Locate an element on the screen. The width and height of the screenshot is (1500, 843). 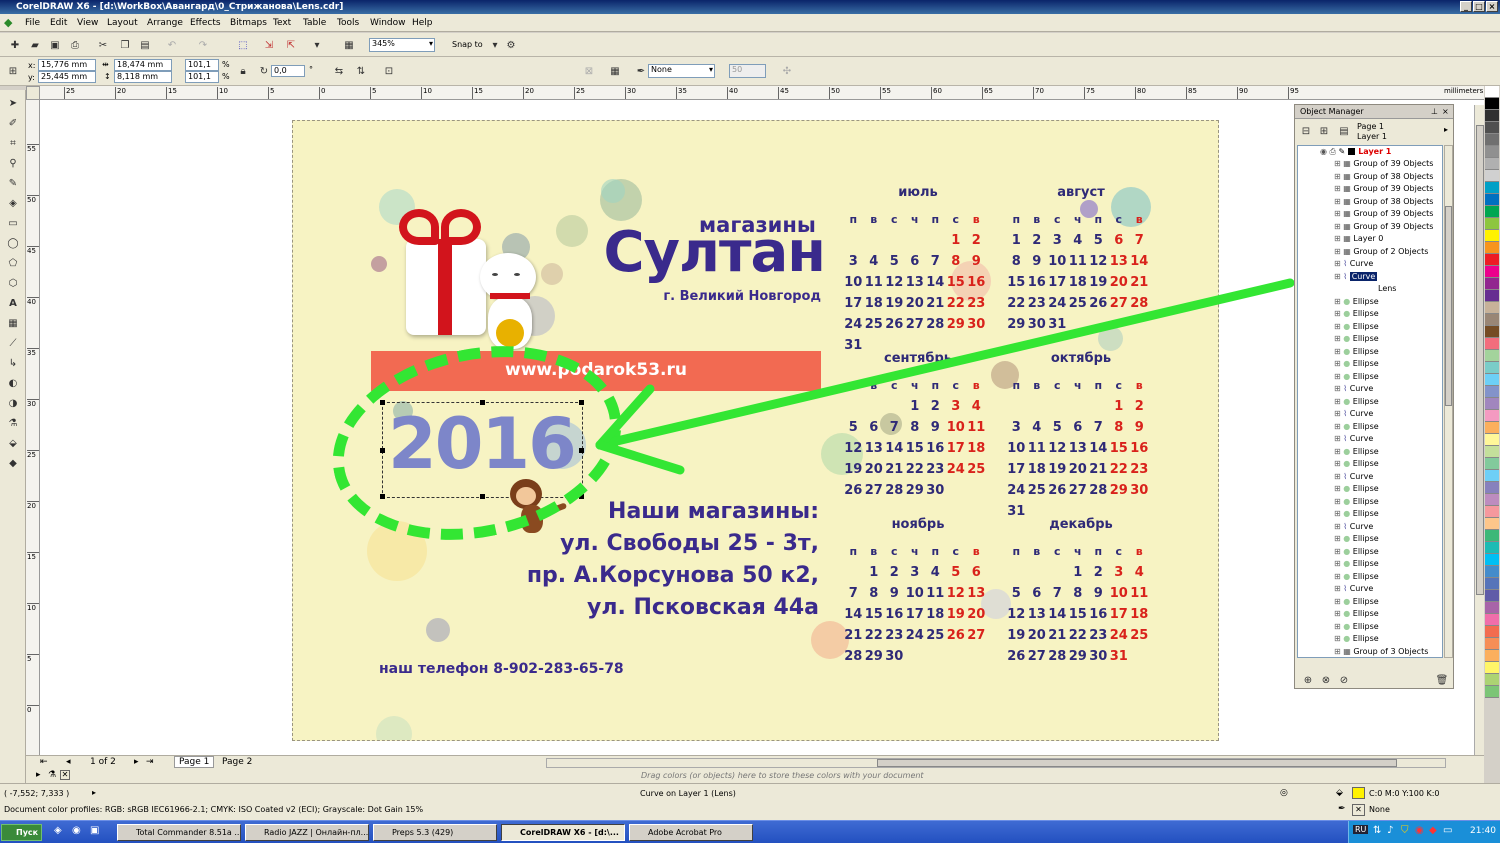
chevron-down-icon: ▾ is located at coordinates (495, 45).